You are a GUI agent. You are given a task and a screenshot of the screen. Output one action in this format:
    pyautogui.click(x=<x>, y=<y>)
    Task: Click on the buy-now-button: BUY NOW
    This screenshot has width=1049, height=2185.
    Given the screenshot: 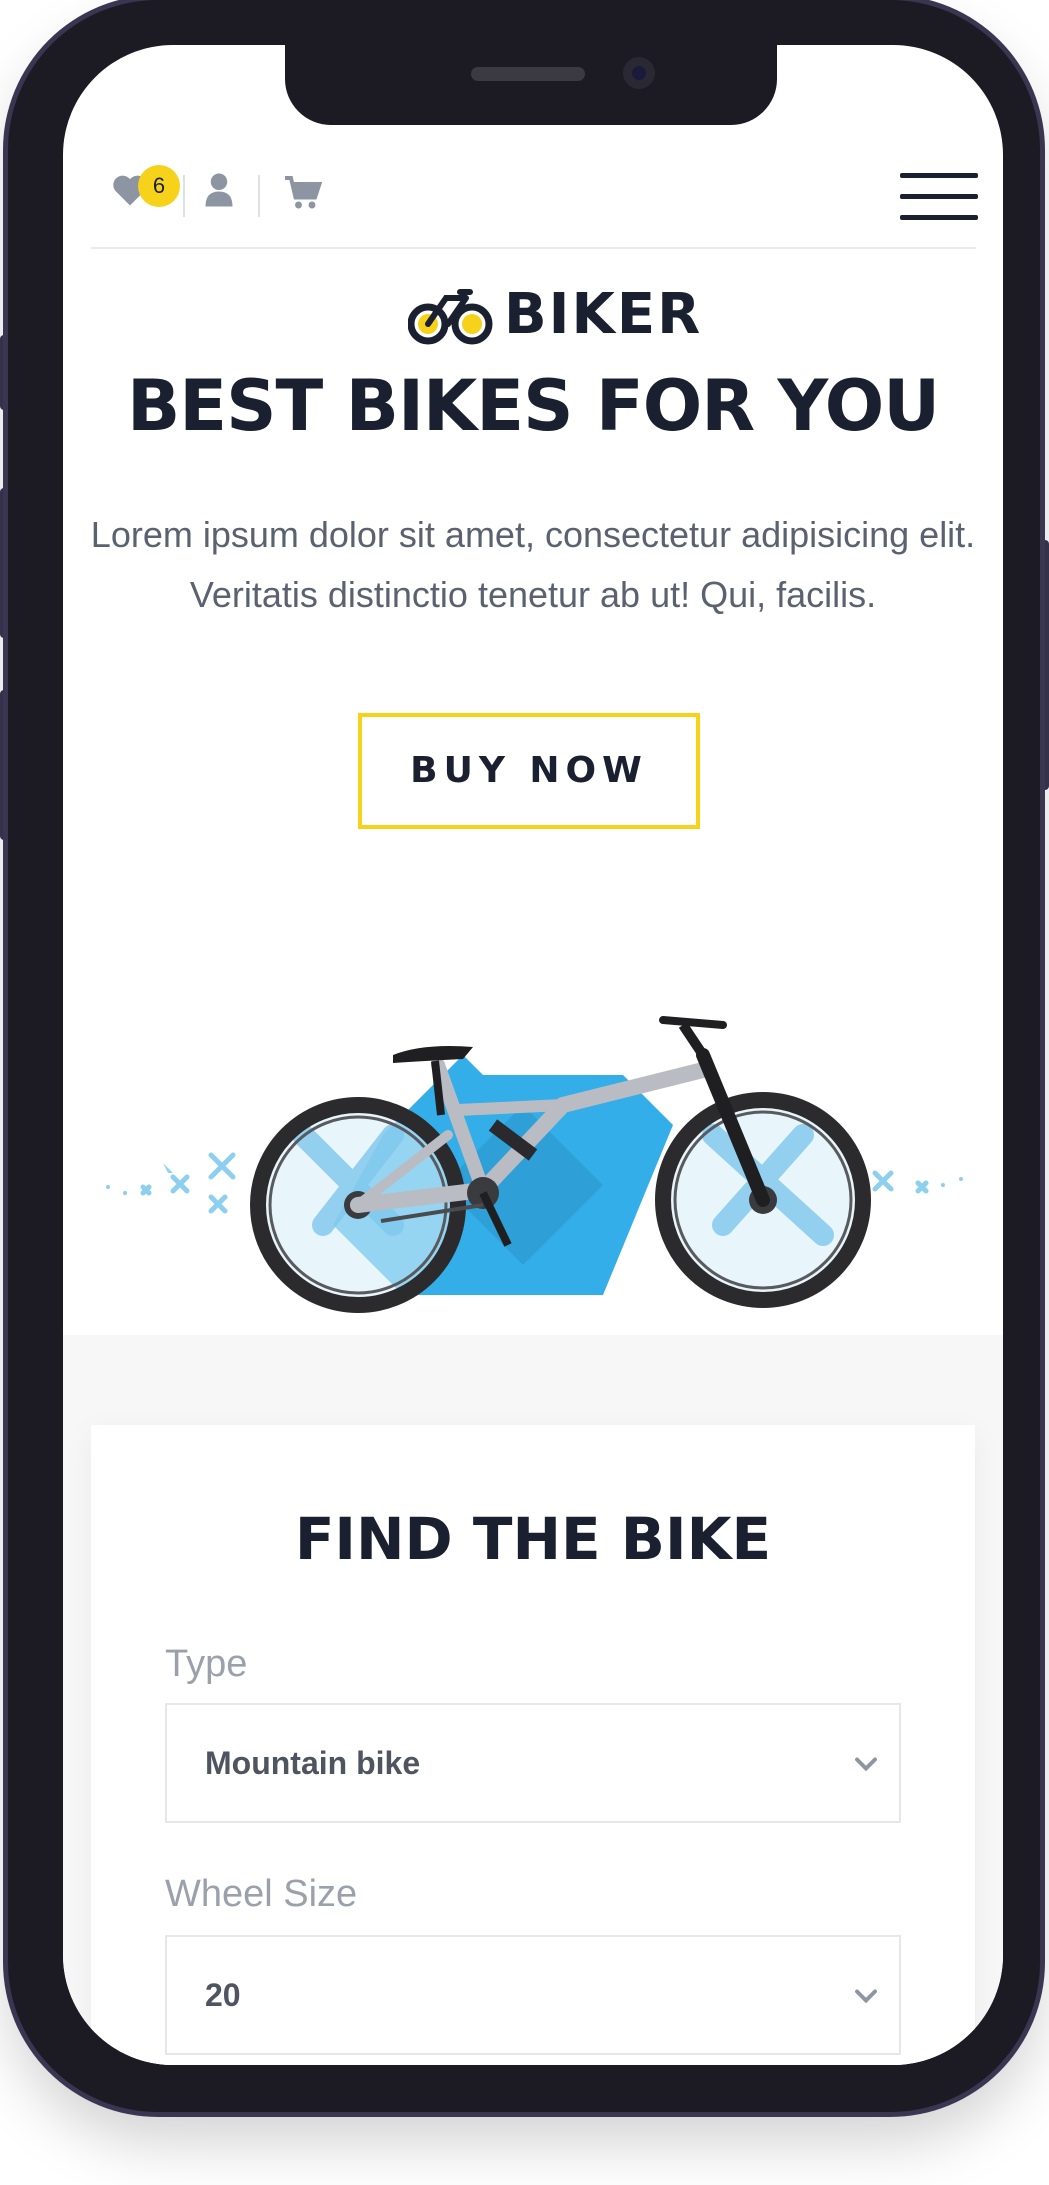 What is the action you would take?
    pyautogui.click(x=529, y=771)
    